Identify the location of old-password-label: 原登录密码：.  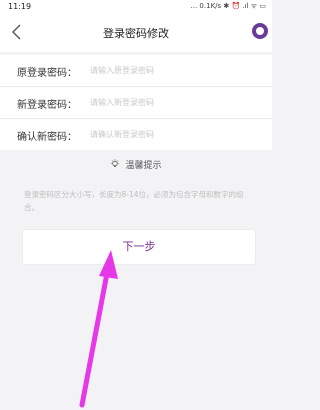
(47, 73).